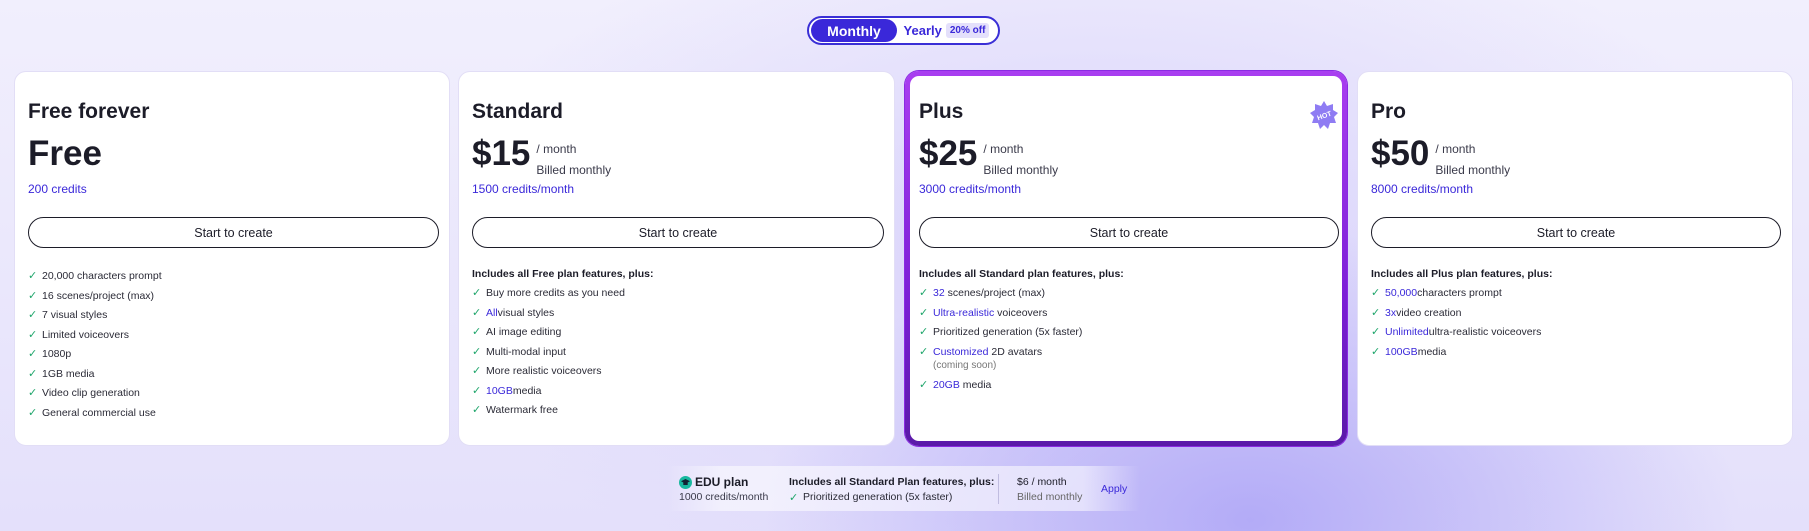  I want to click on feature-item: ✓ Prioritized generation (5x faster), so click(1001, 332).